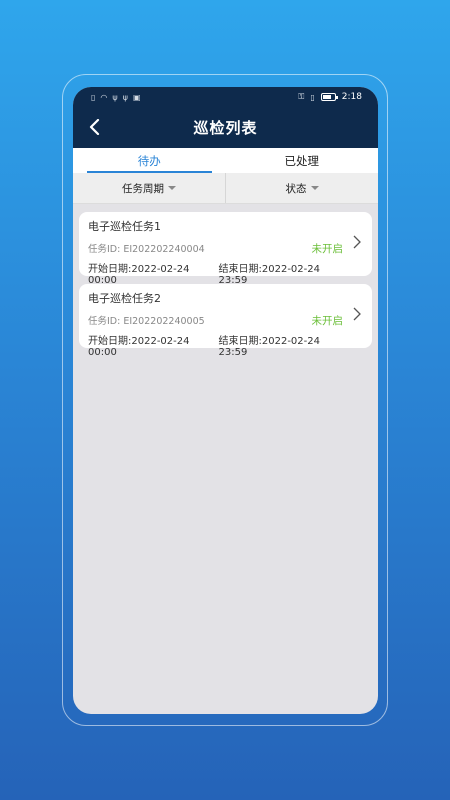 The height and width of the screenshot is (800, 450). I want to click on status-left-icons: ▯ ◠ ψ ψ ▣, so click(116, 97).